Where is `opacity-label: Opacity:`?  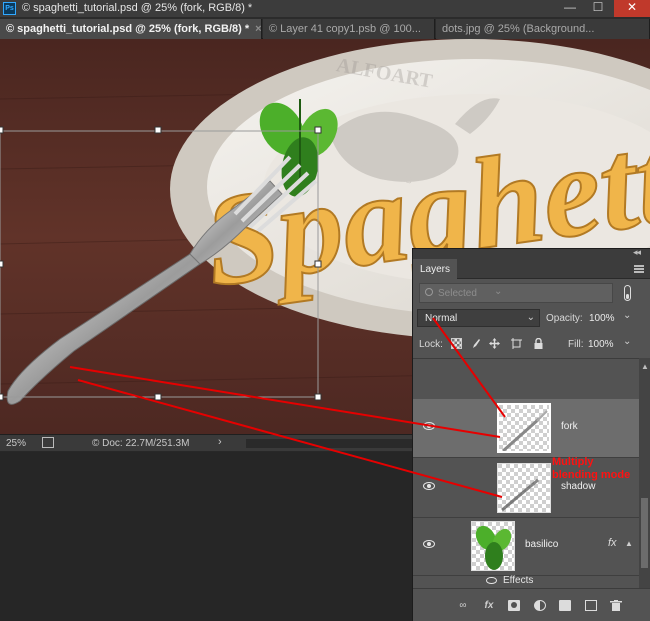
opacity-label: Opacity: is located at coordinates (564, 318).